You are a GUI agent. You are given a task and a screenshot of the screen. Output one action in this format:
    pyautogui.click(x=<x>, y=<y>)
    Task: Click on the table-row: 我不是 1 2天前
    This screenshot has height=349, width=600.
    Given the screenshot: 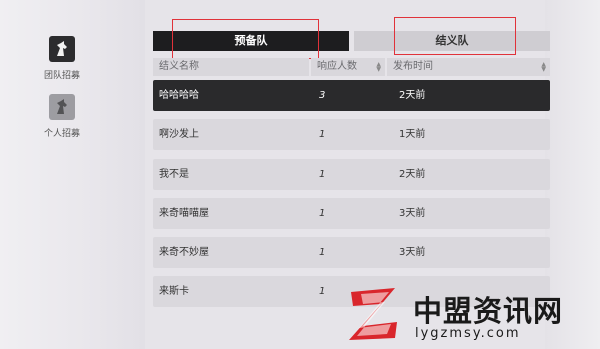 What is the action you would take?
    pyautogui.click(x=351, y=174)
    